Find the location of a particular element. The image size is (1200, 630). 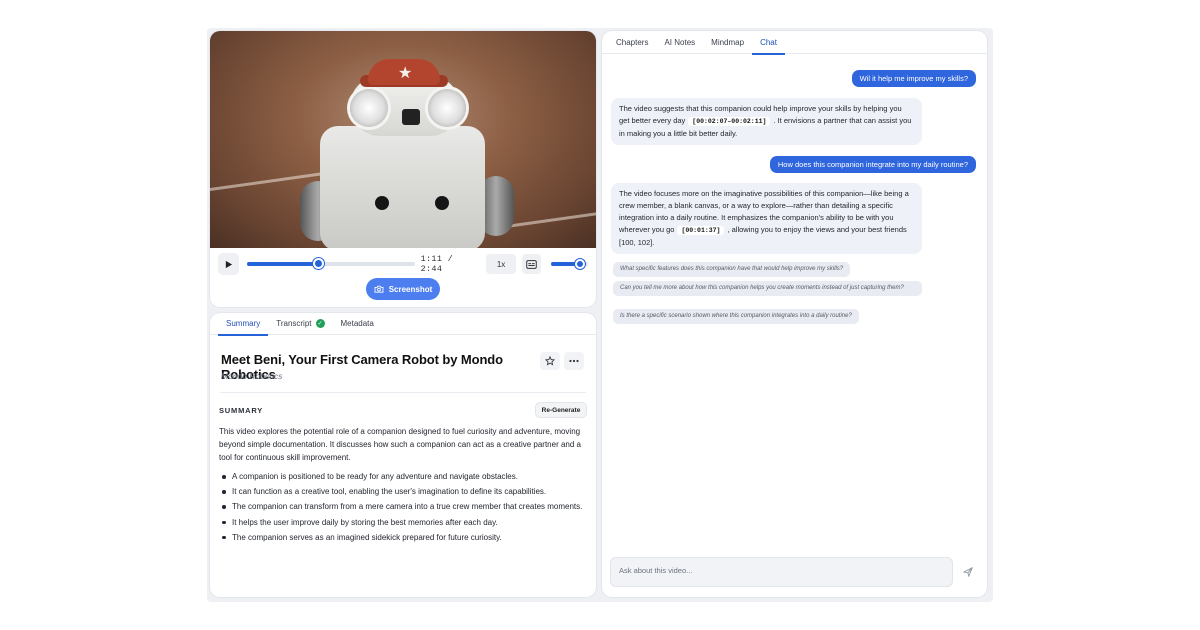

playback-speed-button: 1x is located at coordinates (501, 264).